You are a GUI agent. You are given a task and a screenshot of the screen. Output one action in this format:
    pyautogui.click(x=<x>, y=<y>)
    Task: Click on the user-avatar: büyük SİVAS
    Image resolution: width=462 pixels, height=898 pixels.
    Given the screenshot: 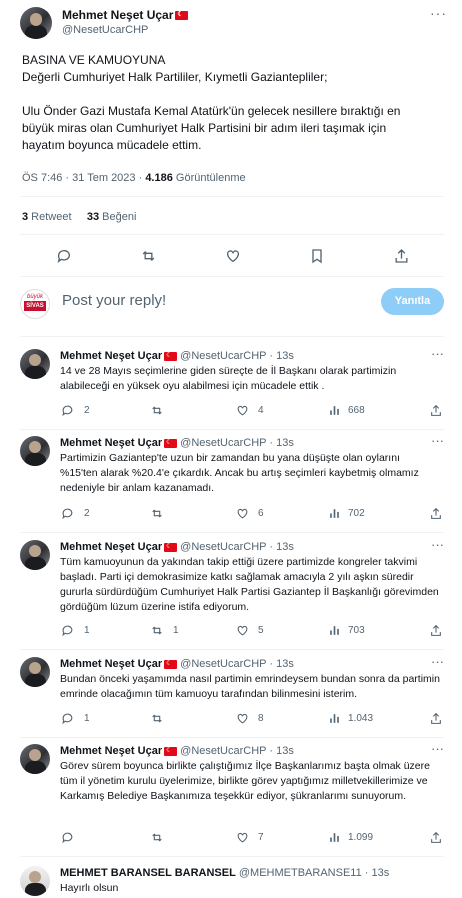 What is the action you would take?
    pyautogui.click(x=35, y=304)
    